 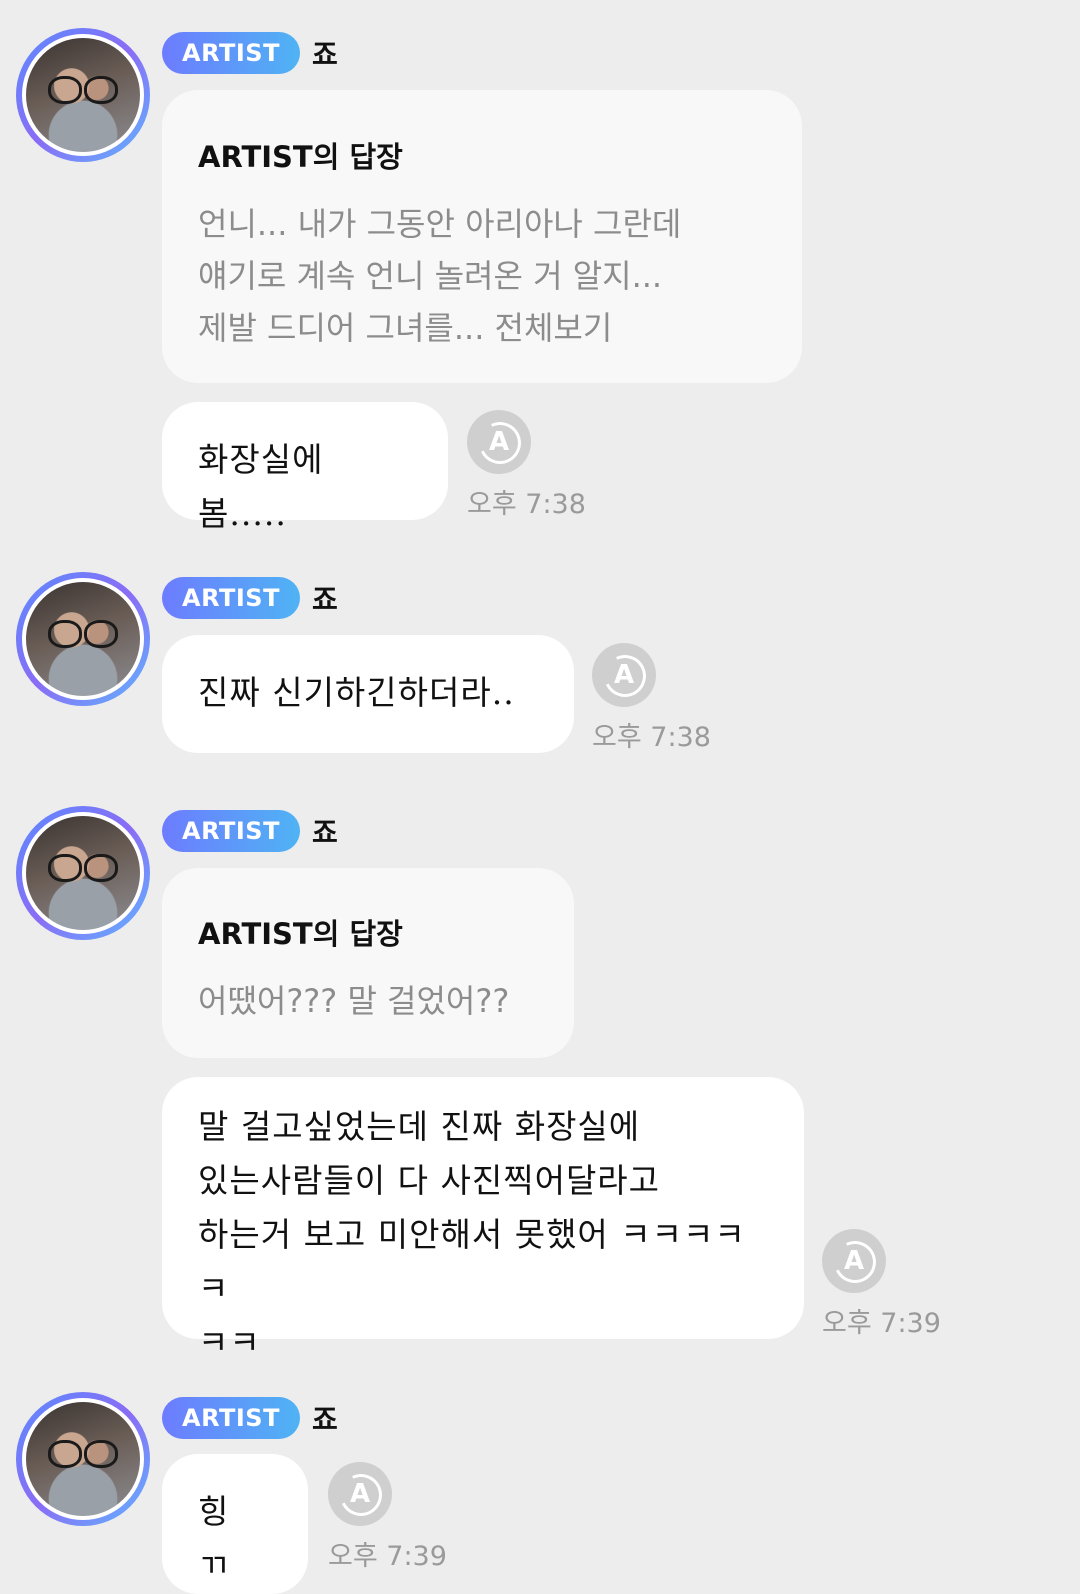 I want to click on reply-line: 언니... 내가 그동안 아리아나 그란데, so click(x=440, y=224).